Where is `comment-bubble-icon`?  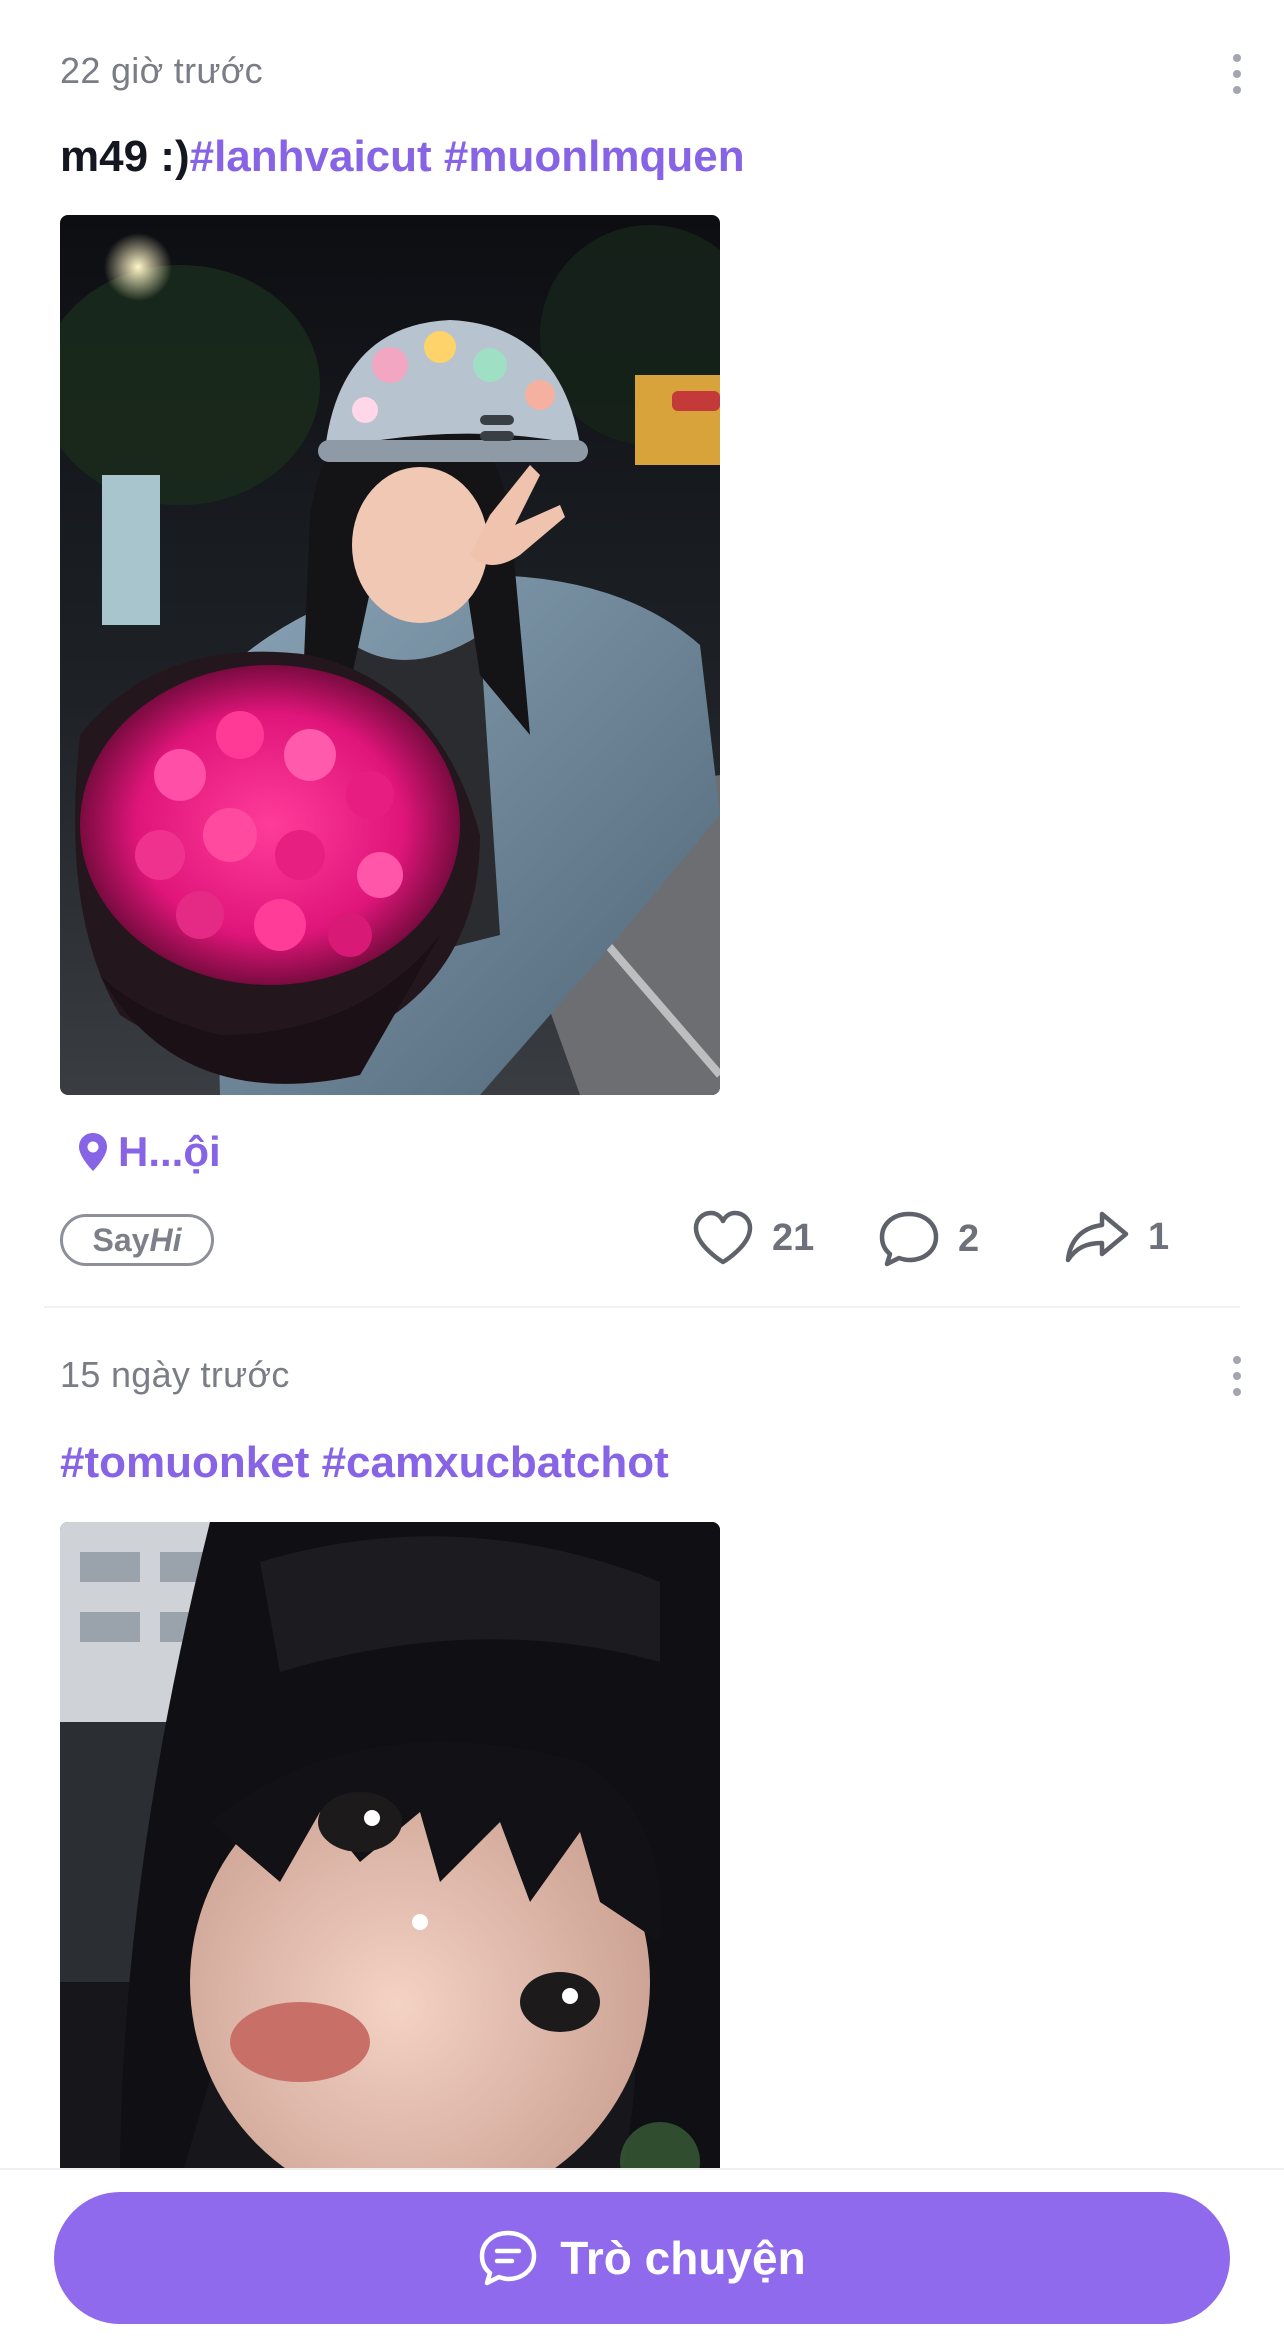 comment-bubble-icon is located at coordinates (909, 1239).